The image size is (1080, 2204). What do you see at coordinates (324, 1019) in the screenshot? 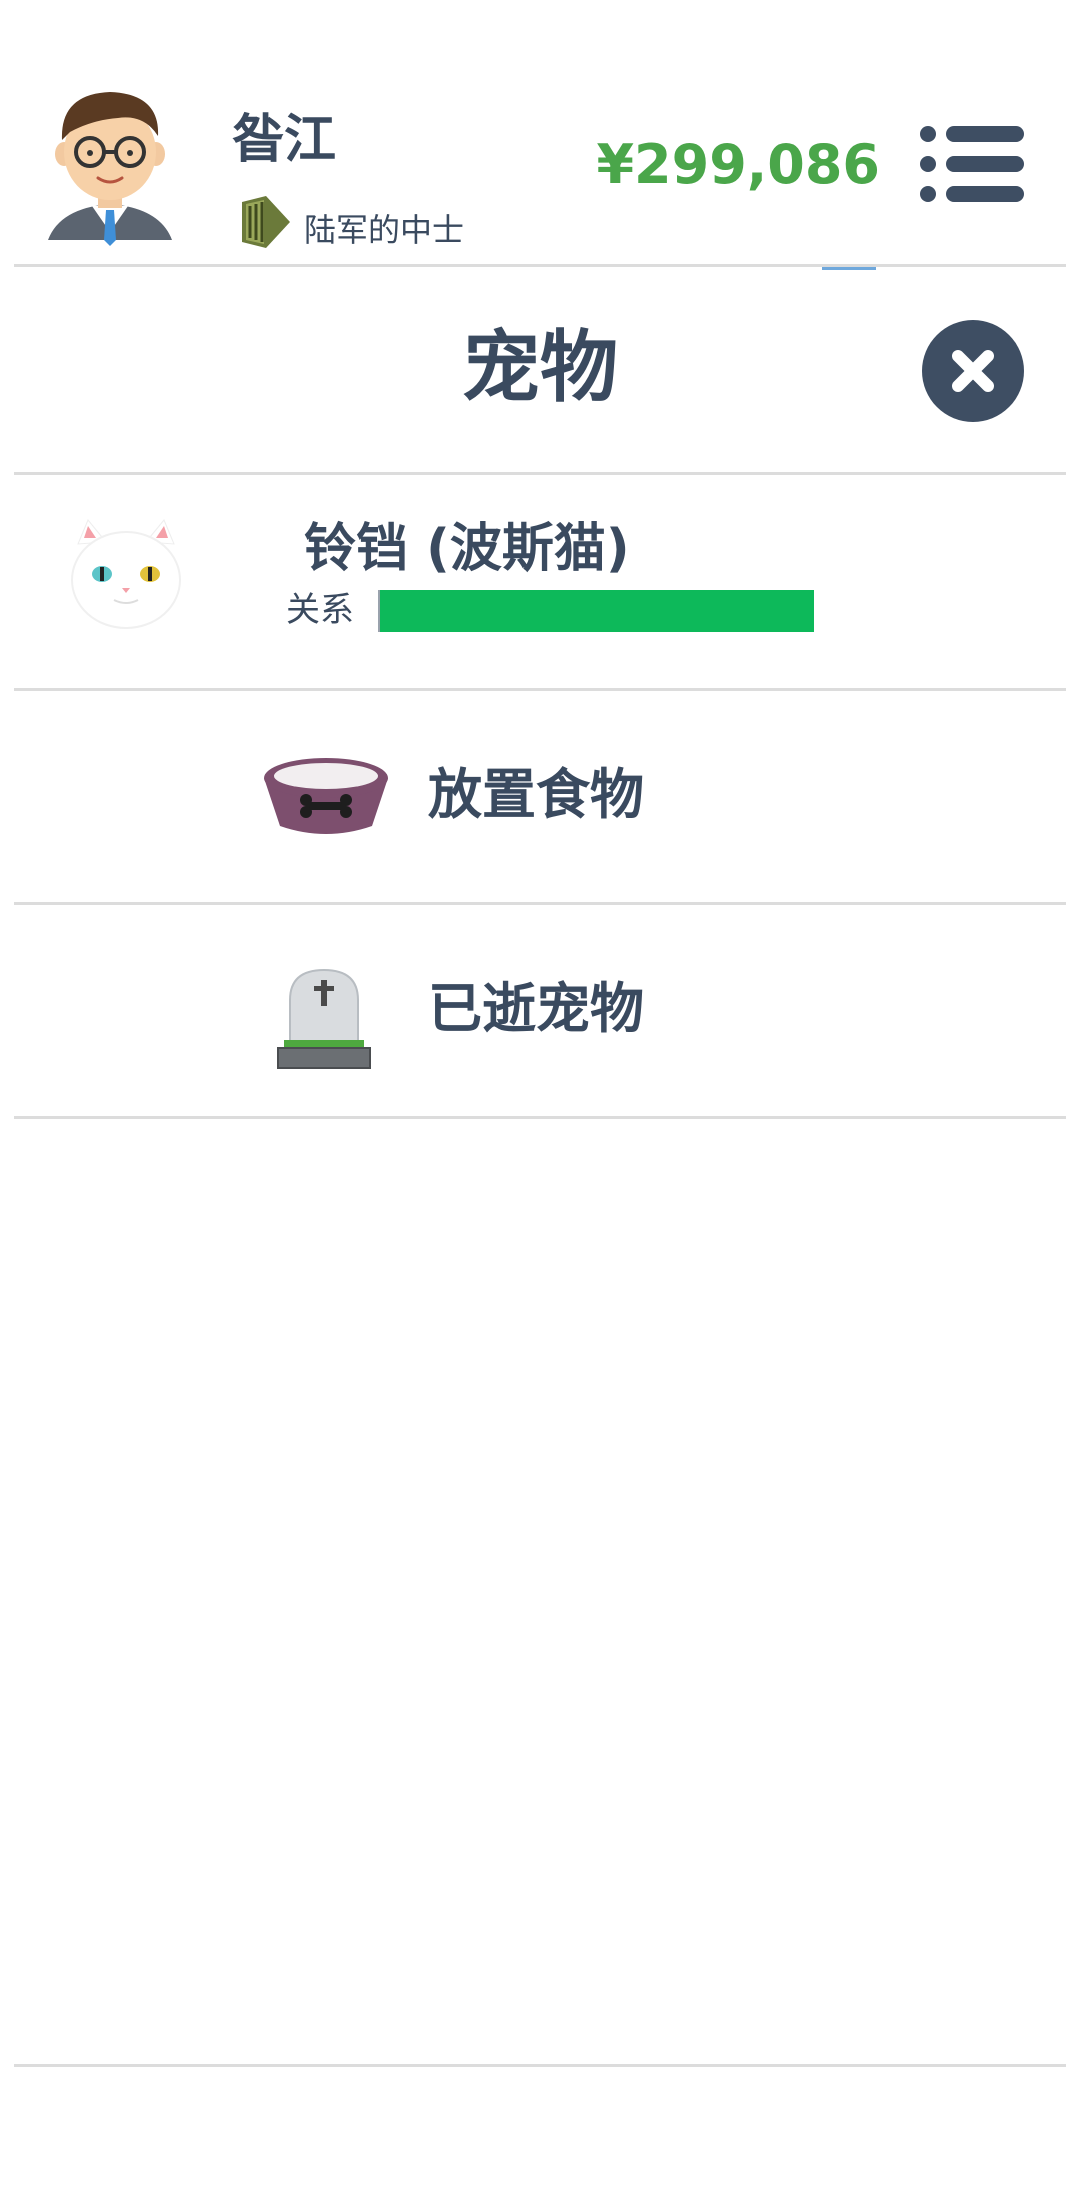
I see `tombstone-icon` at bounding box center [324, 1019].